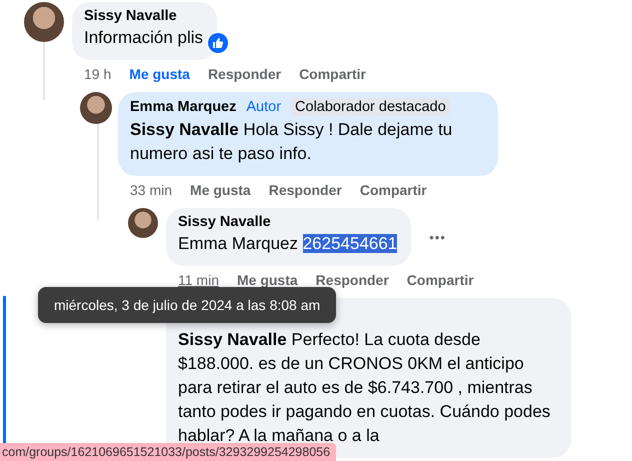  I want to click on timestamp-link: 33 min, so click(151, 190).